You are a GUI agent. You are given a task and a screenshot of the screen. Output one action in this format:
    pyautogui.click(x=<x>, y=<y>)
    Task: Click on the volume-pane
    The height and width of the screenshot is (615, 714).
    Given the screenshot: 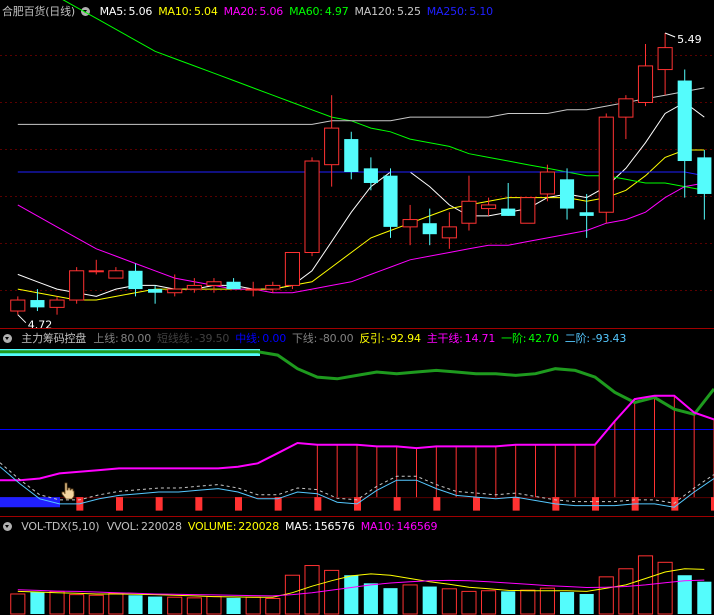 What is the action you would take?
    pyautogui.click(x=361, y=585)
    